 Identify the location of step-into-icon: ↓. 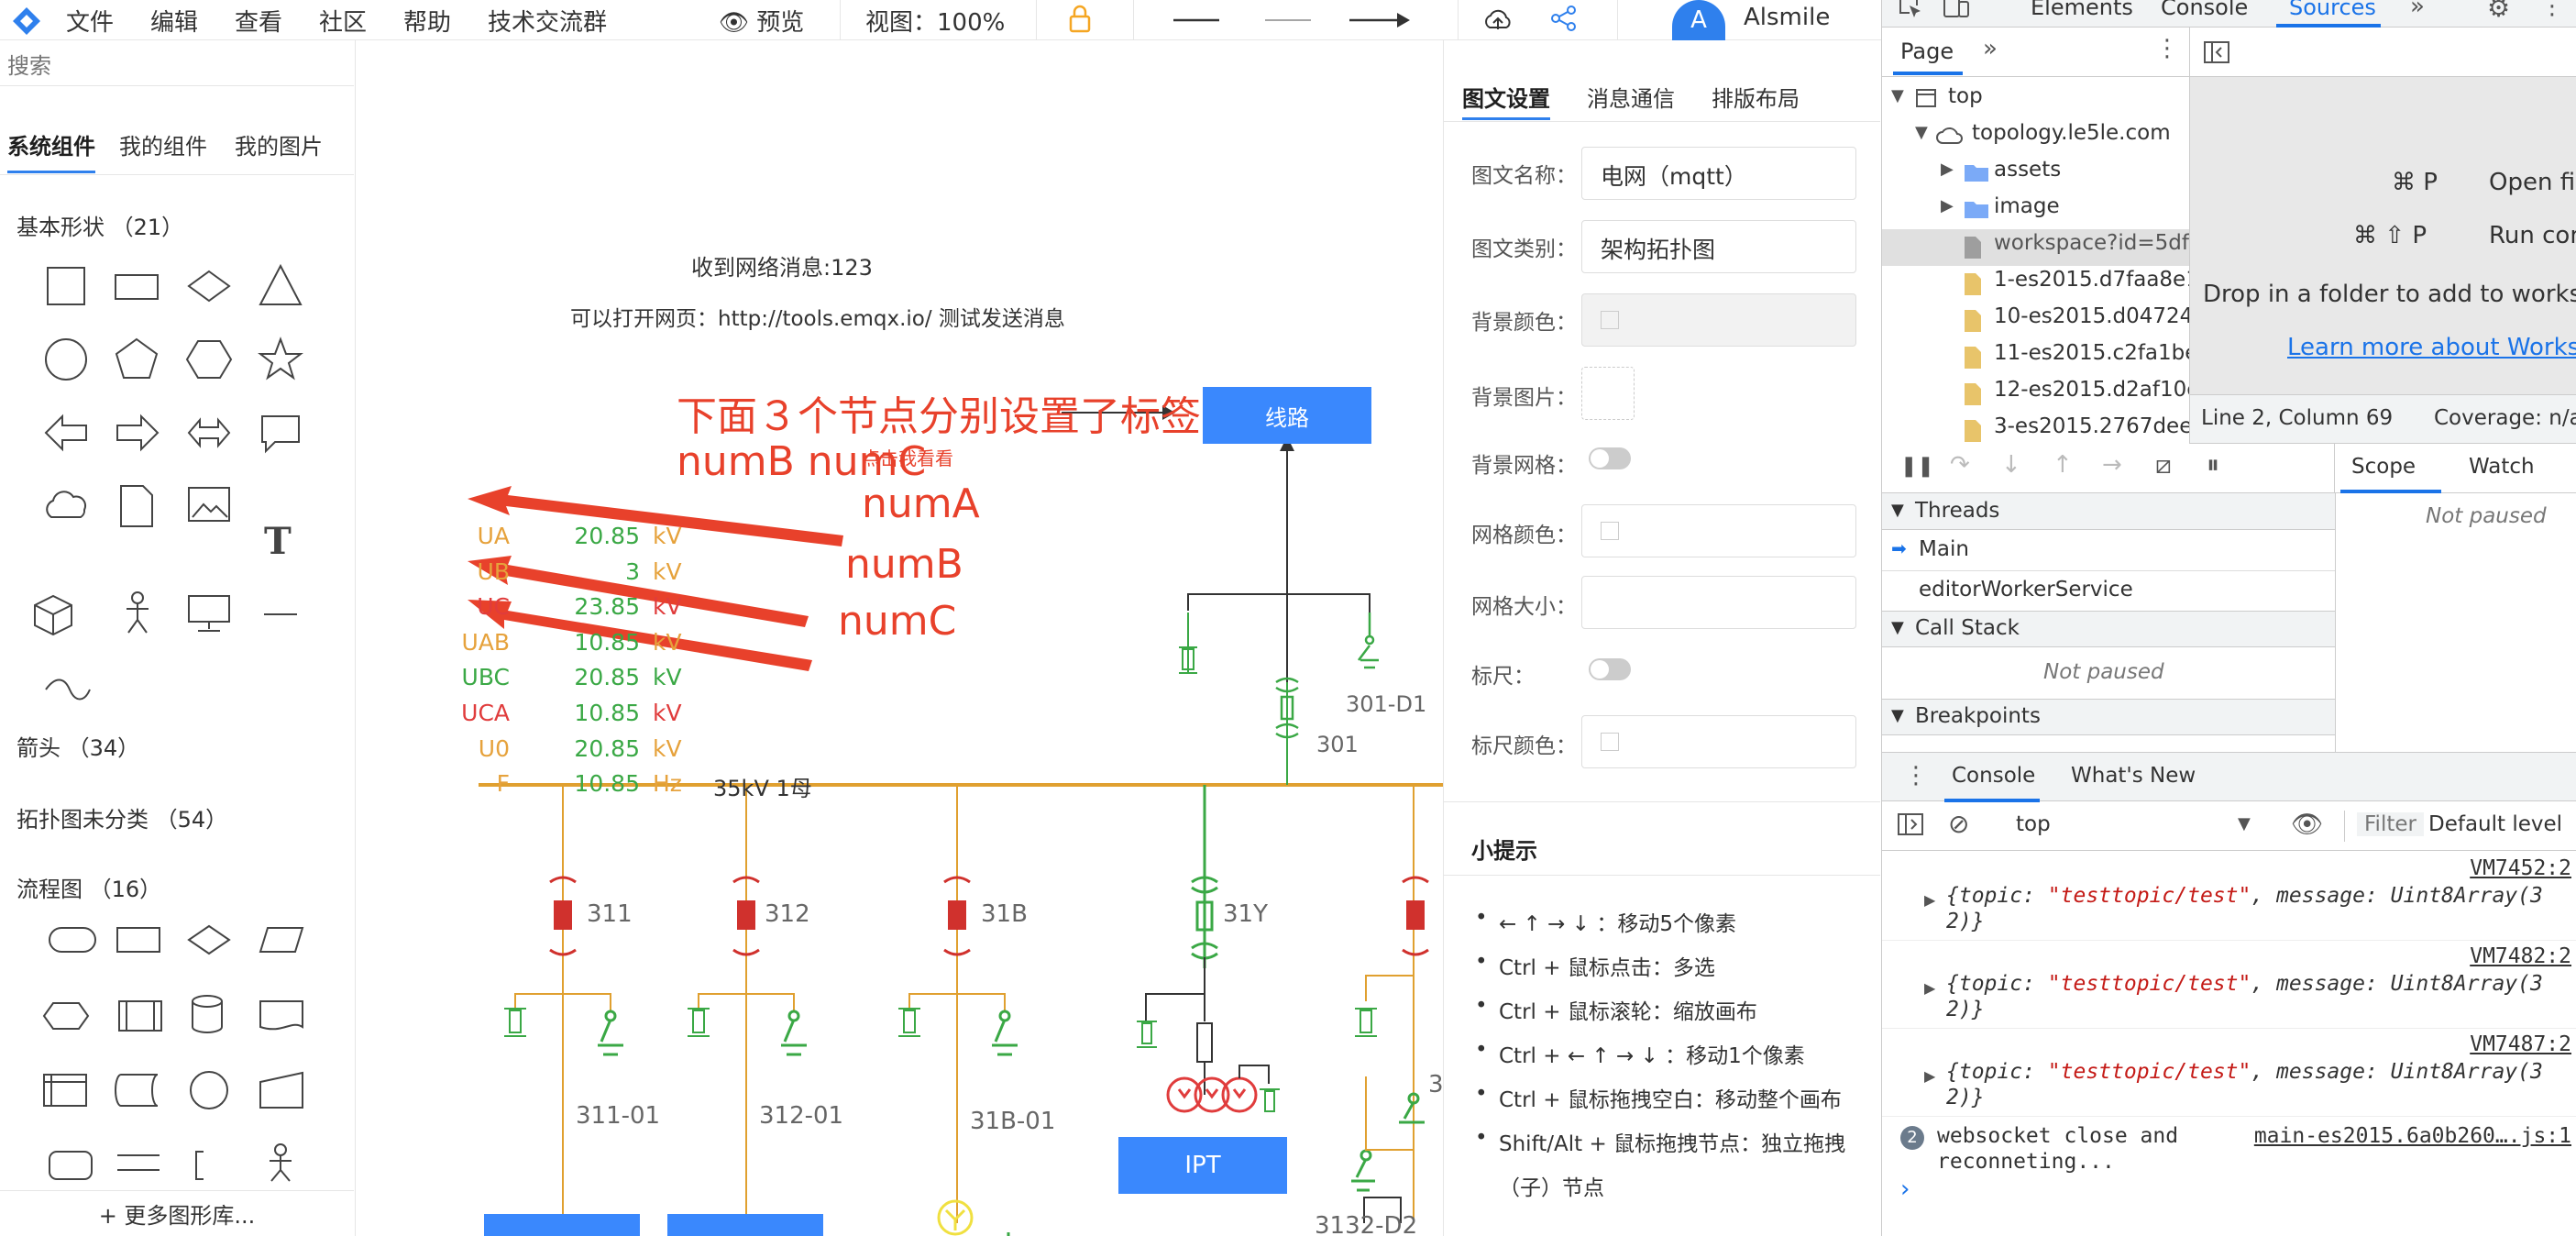
(2011, 465).